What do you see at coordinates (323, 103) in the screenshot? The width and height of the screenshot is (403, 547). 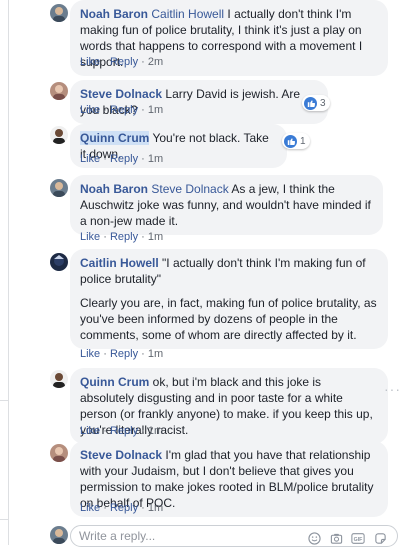 I see `reaction-number: 3` at bounding box center [323, 103].